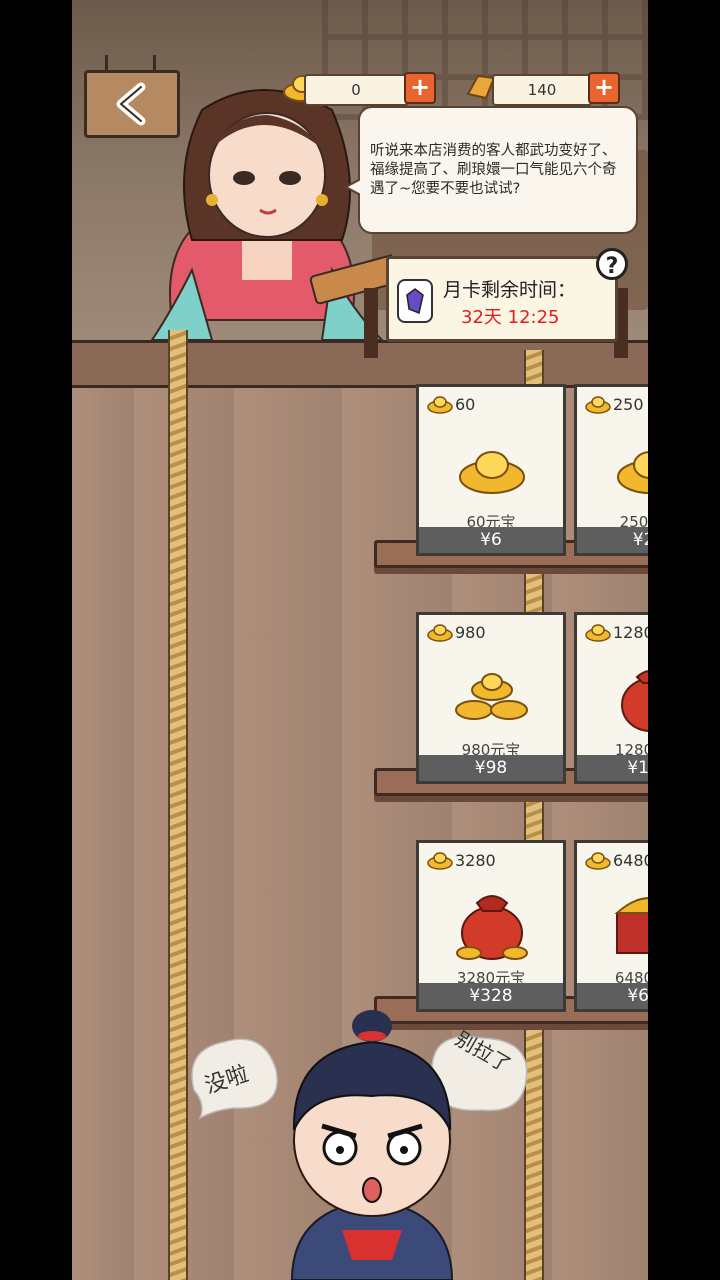 This screenshot has width=720, height=1280. Describe the element at coordinates (178, 805) in the screenshot. I see `rope-left` at that location.